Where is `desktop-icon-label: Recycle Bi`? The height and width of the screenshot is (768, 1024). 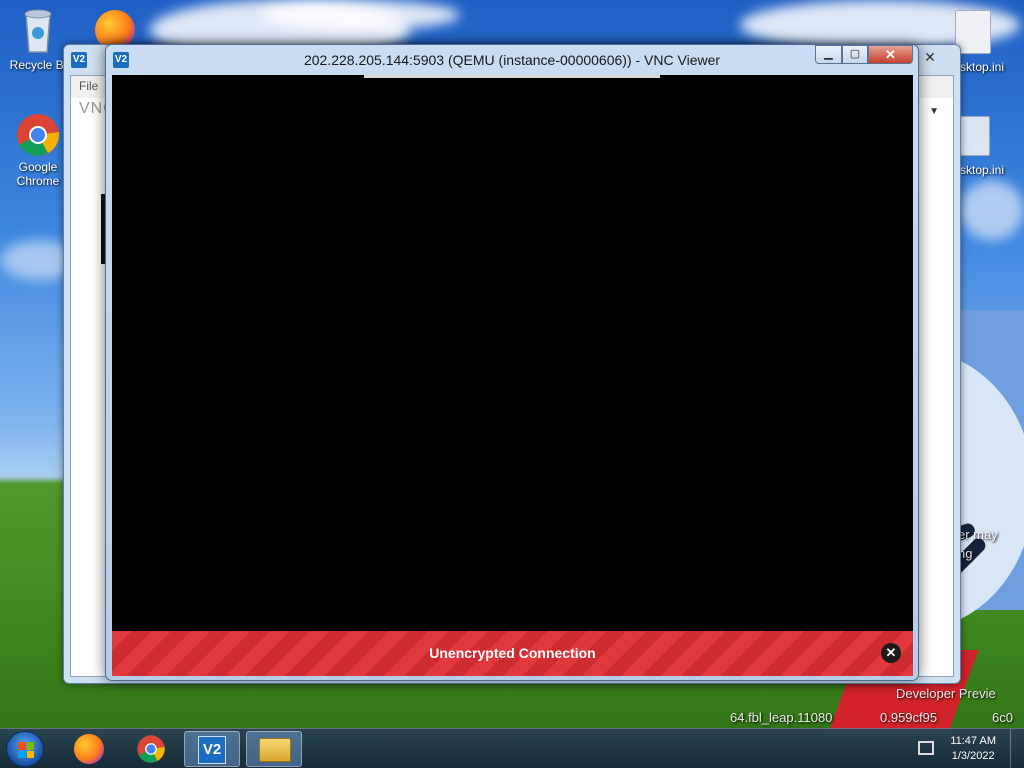 desktop-icon-label: Recycle Bi is located at coordinates (38, 65).